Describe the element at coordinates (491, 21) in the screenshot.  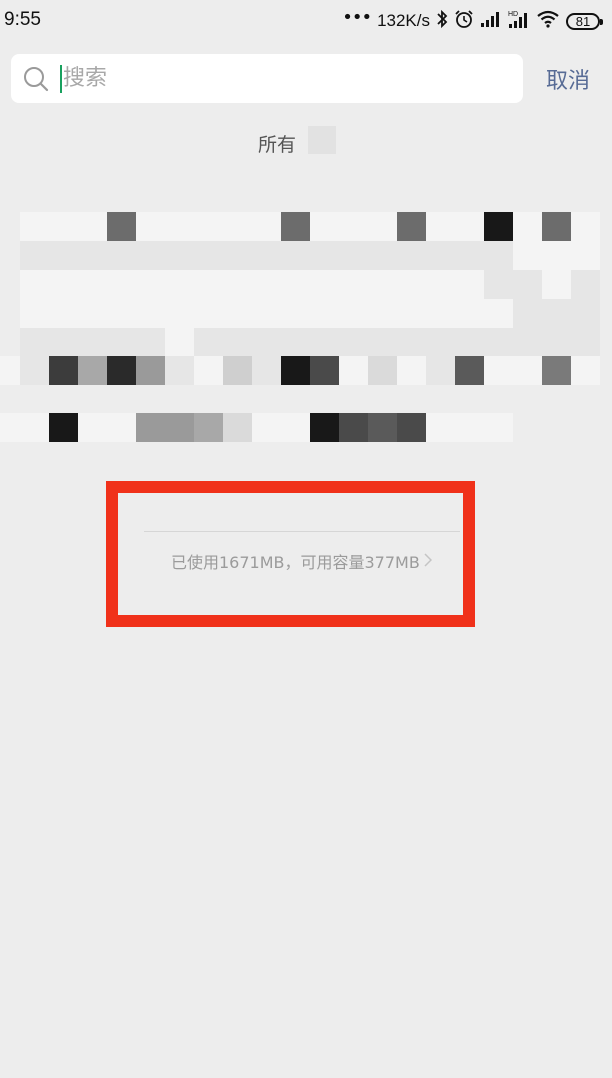
I see `signal-icon` at that location.